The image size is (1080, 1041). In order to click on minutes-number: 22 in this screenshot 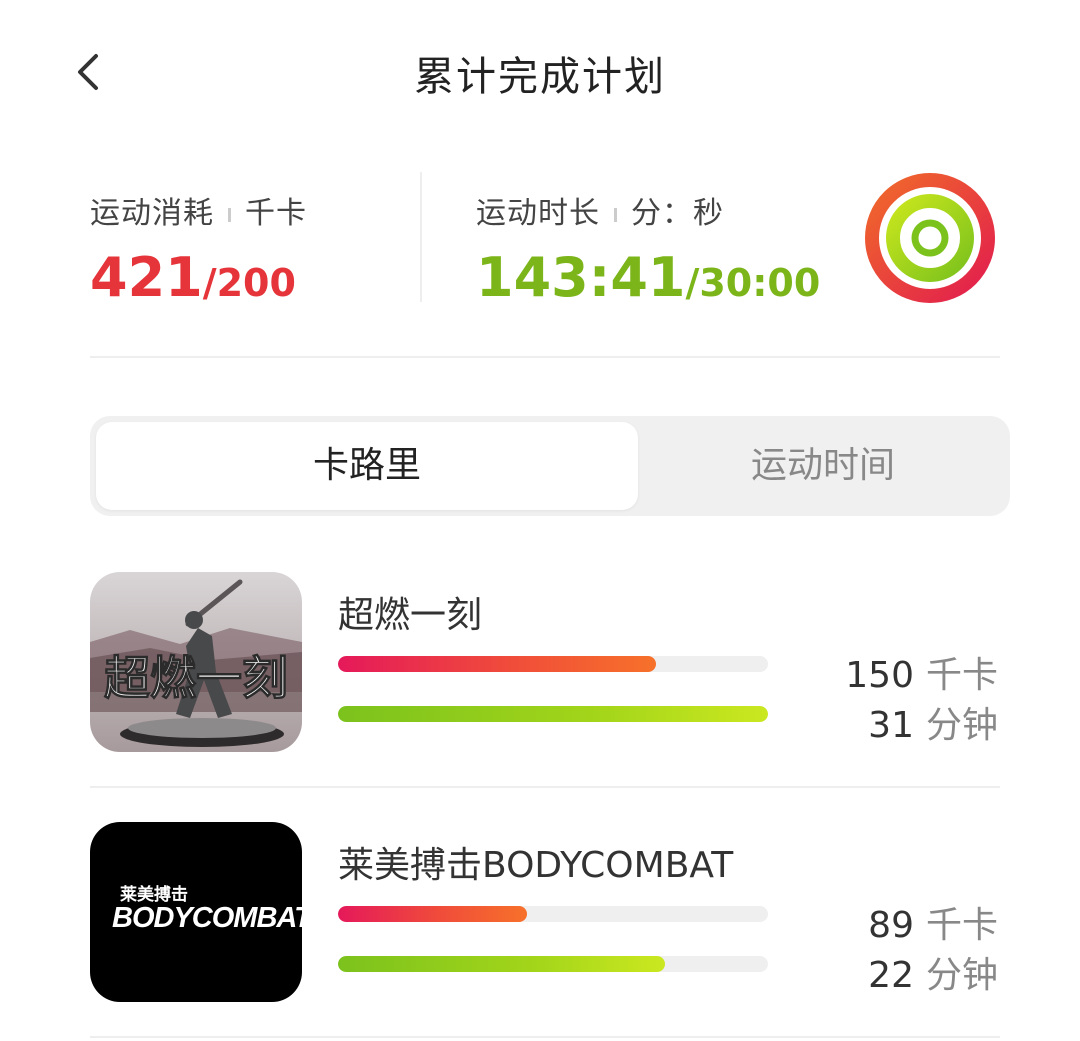, I will do `click(891, 975)`.